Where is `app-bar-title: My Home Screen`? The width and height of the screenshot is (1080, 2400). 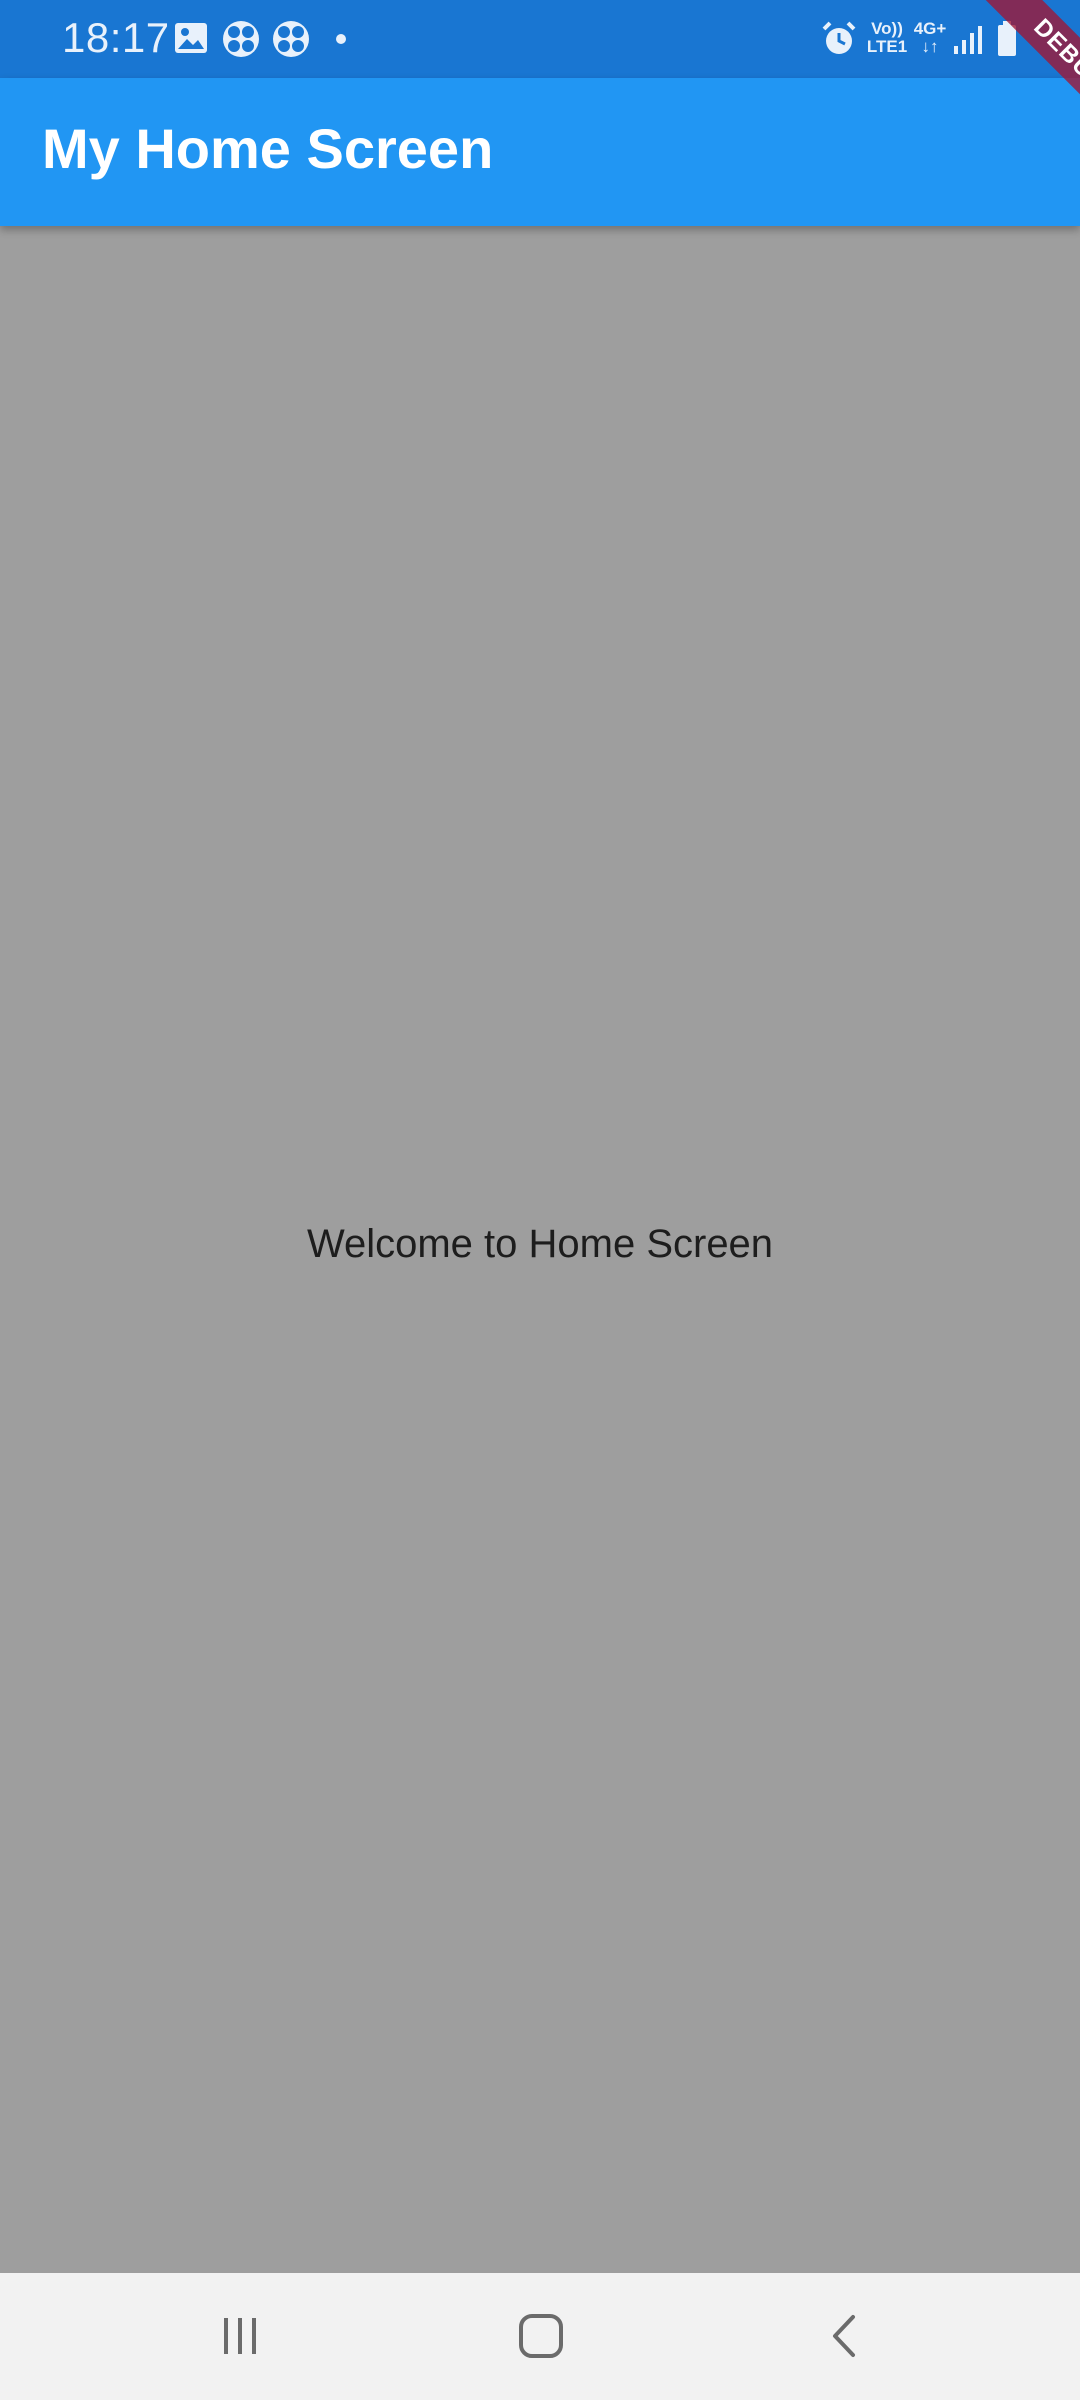 app-bar-title: My Home Screen is located at coordinates (268, 148).